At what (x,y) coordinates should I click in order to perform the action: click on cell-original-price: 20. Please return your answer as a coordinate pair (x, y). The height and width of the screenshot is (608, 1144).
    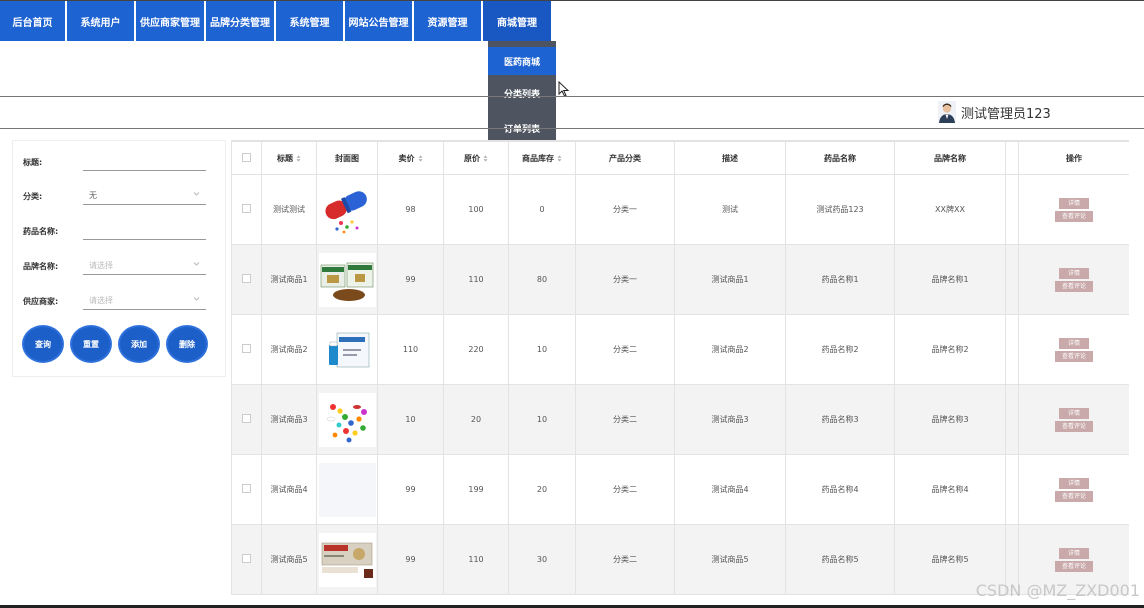
    Looking at the image, I should click on (476, 419).